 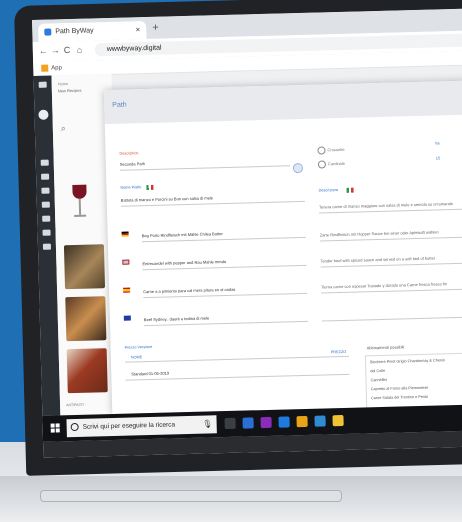 I want to click on microphone-icon: 🎙, so click(x=207, y=423).